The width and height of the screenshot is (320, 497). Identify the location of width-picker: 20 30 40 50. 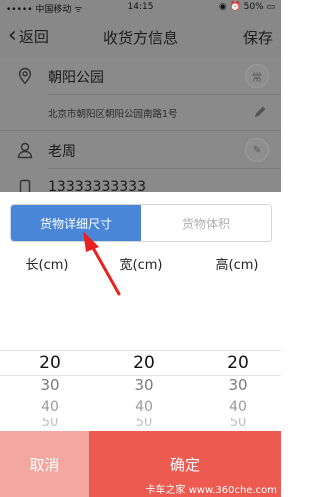
(144, 390).